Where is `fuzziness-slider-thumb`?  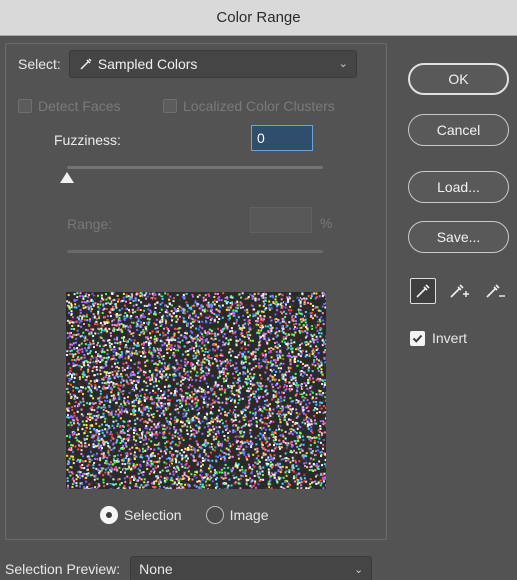
fuzziness-slider-thumb is located at coordinates (67, 177).